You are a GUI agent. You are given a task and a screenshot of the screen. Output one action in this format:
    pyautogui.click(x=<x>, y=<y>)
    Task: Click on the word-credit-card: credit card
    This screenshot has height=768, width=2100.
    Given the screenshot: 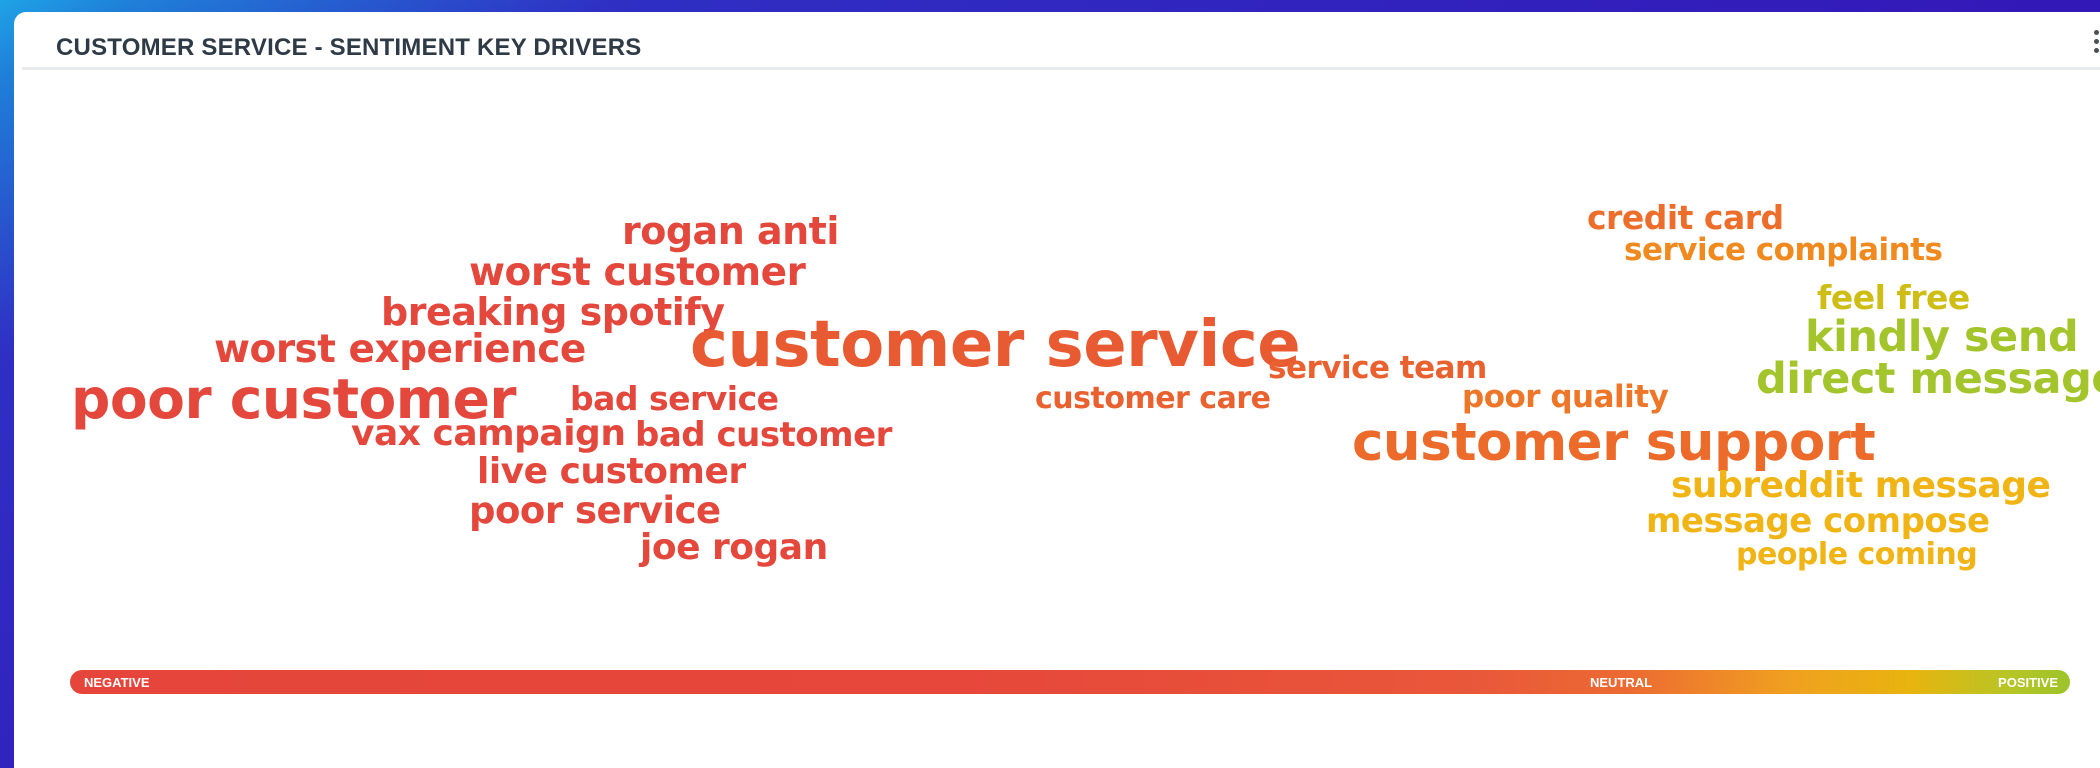 What is the action you would take?
    pyautogui.click(x=1685, y=217)
    